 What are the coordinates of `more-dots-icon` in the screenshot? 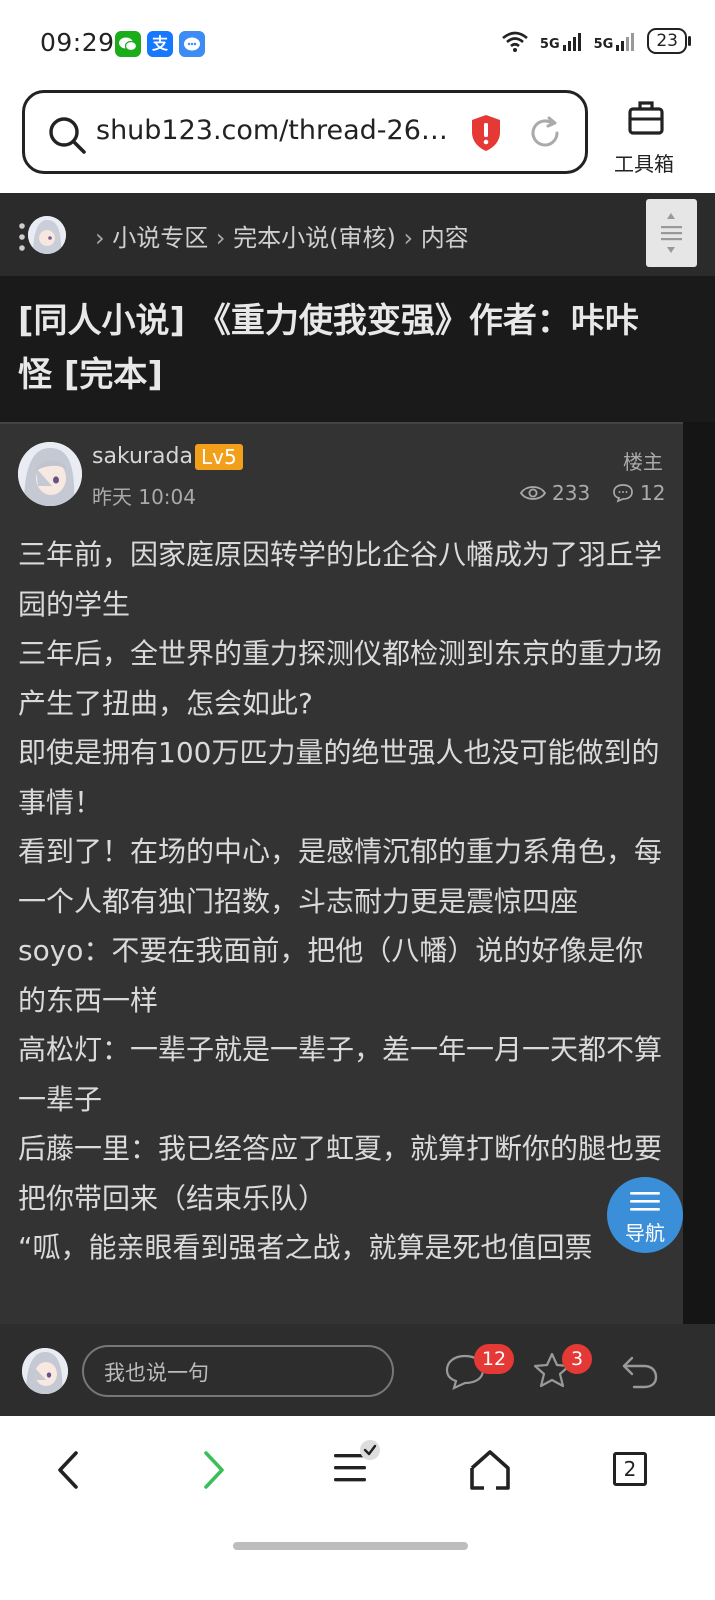 It's located at (22, 237).